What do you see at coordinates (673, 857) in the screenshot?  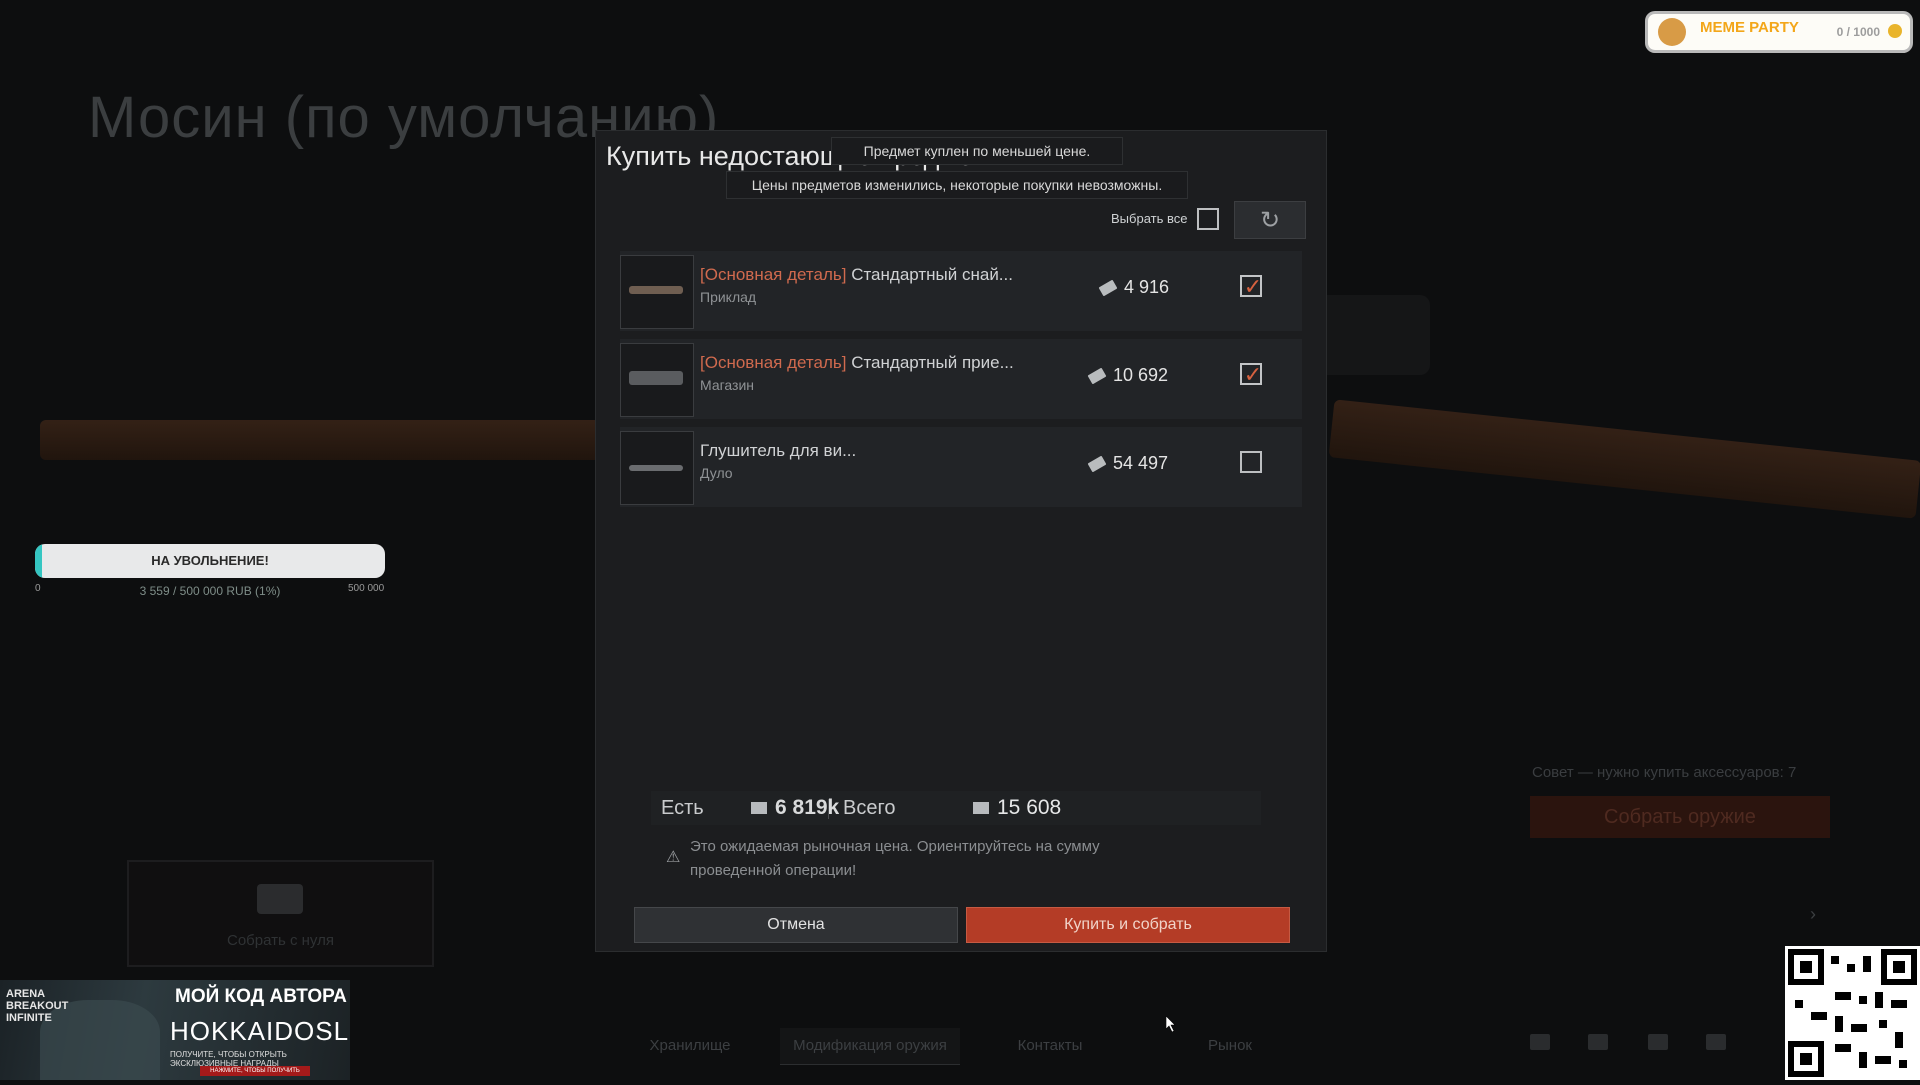 I see `warning-icon: ⚠` at bounding box center [673, 857].